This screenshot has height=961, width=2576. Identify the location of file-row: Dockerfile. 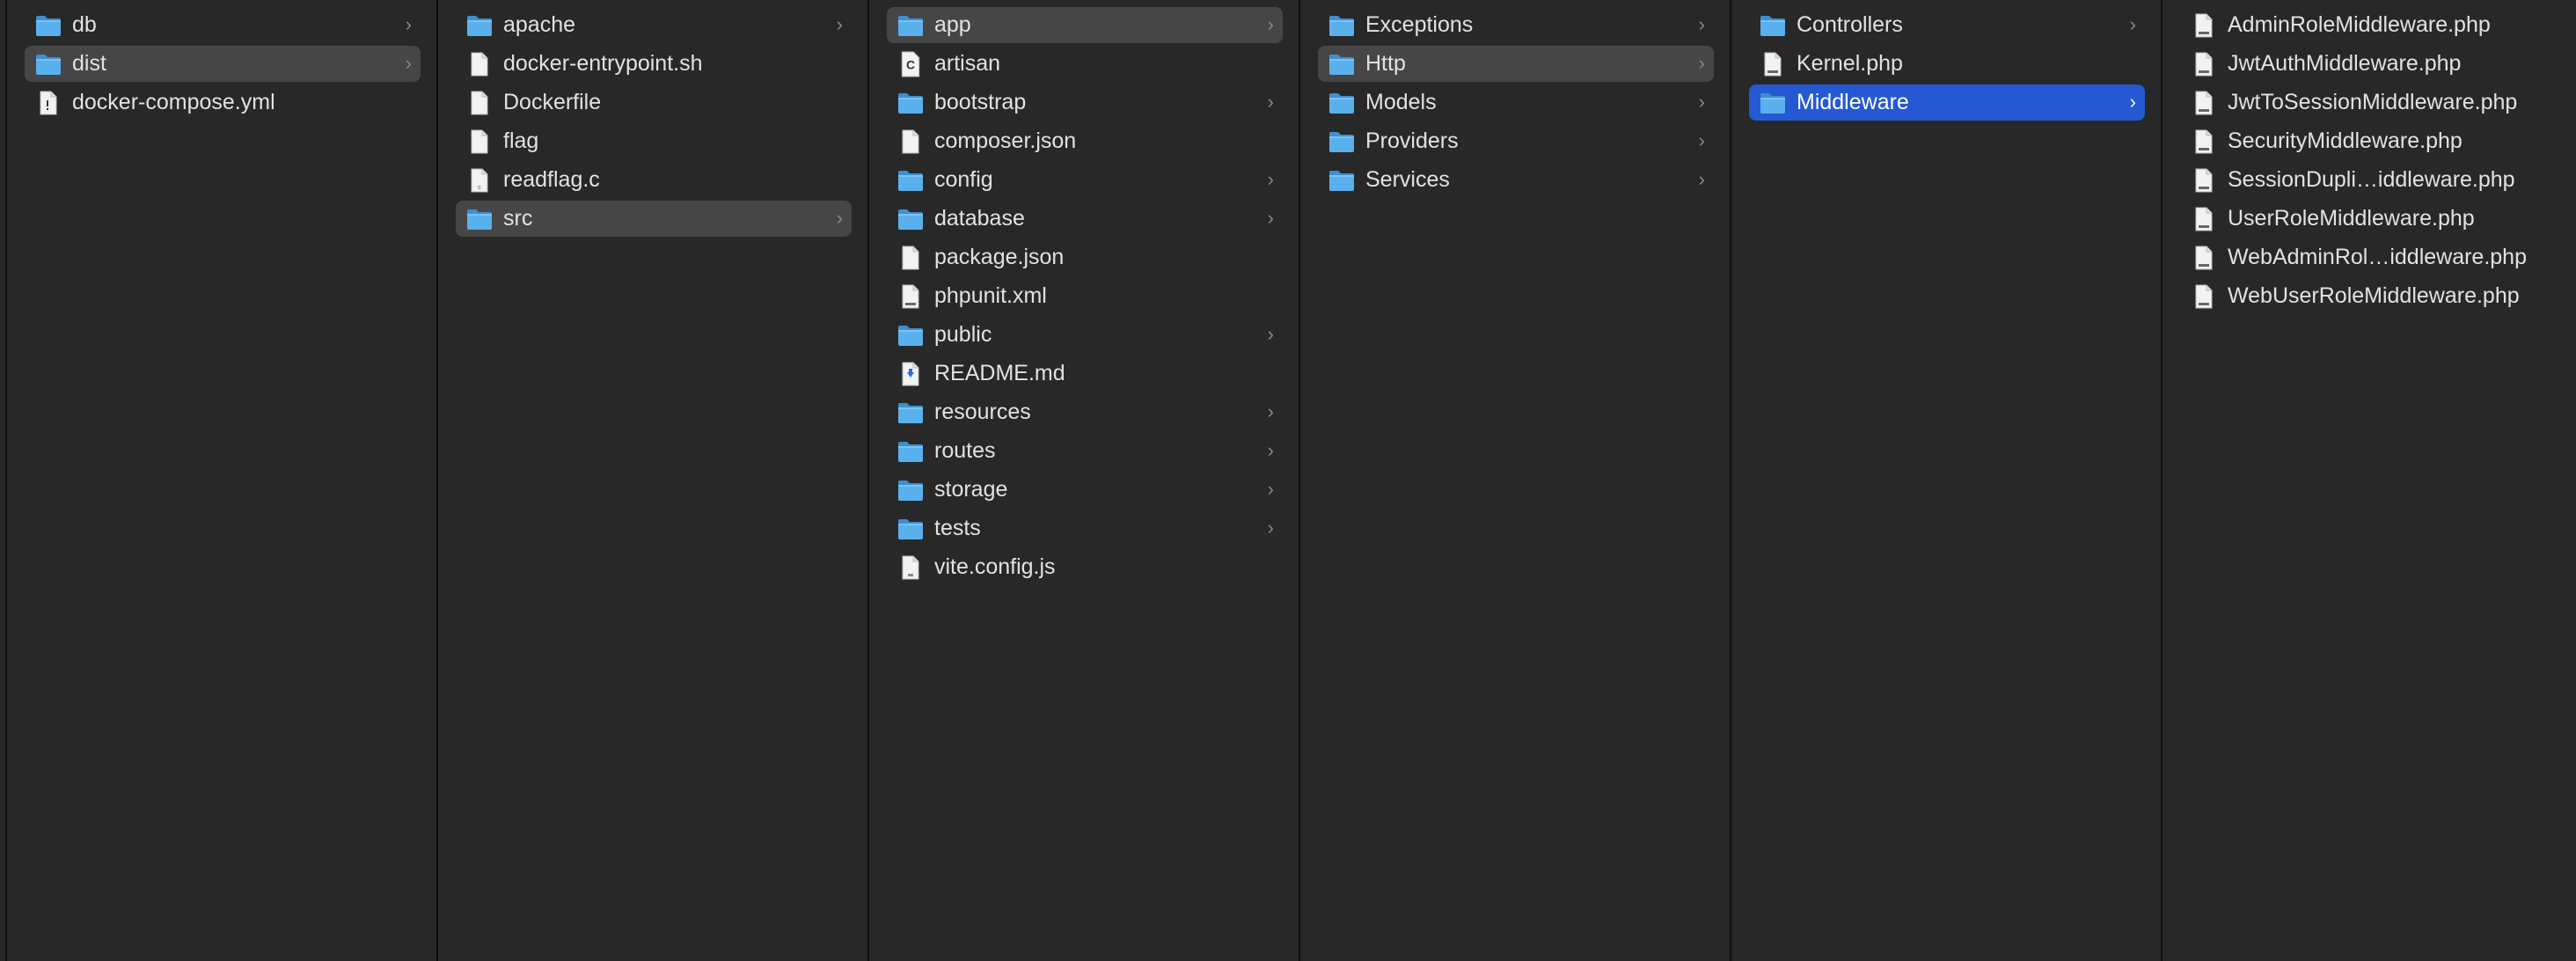
(654, 102).